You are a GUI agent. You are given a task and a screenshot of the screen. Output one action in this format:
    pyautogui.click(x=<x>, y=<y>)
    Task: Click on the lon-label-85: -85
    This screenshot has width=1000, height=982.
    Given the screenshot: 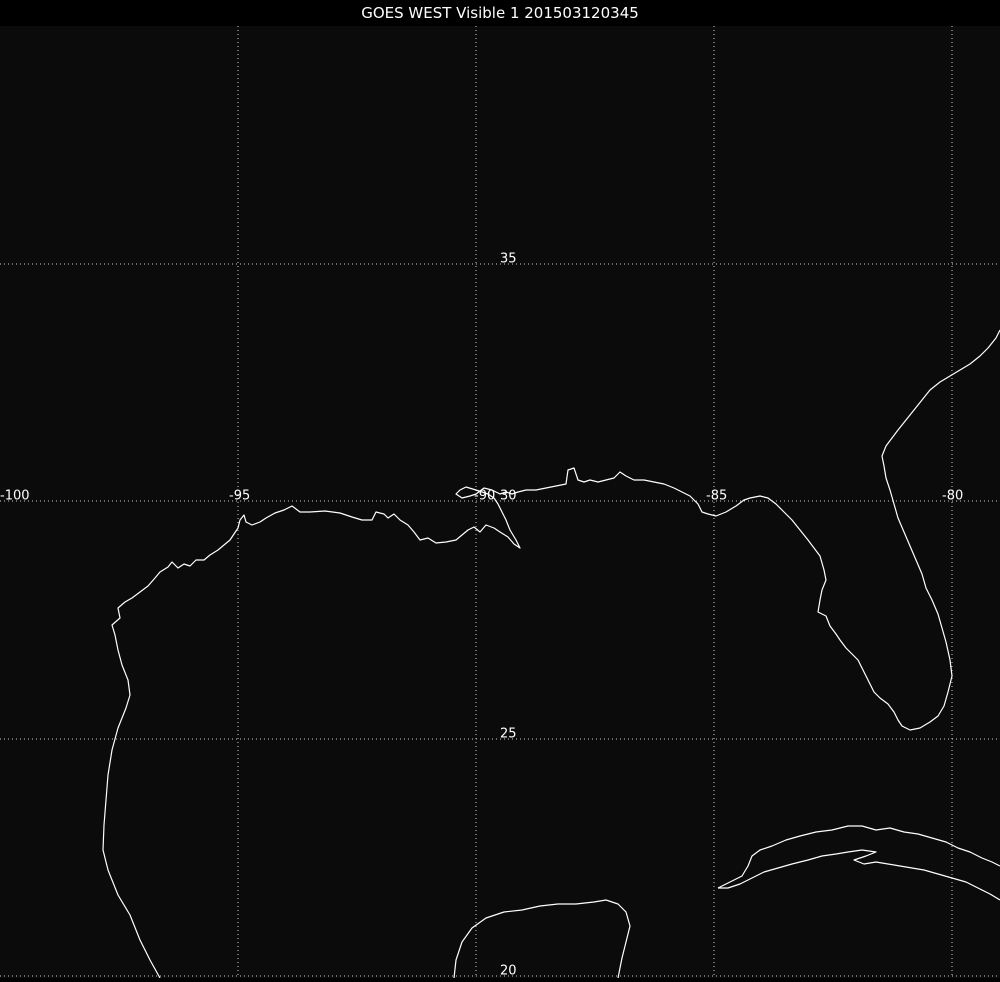 What is the action you would take?
    pyautogui.click(x=716, y=496)
    